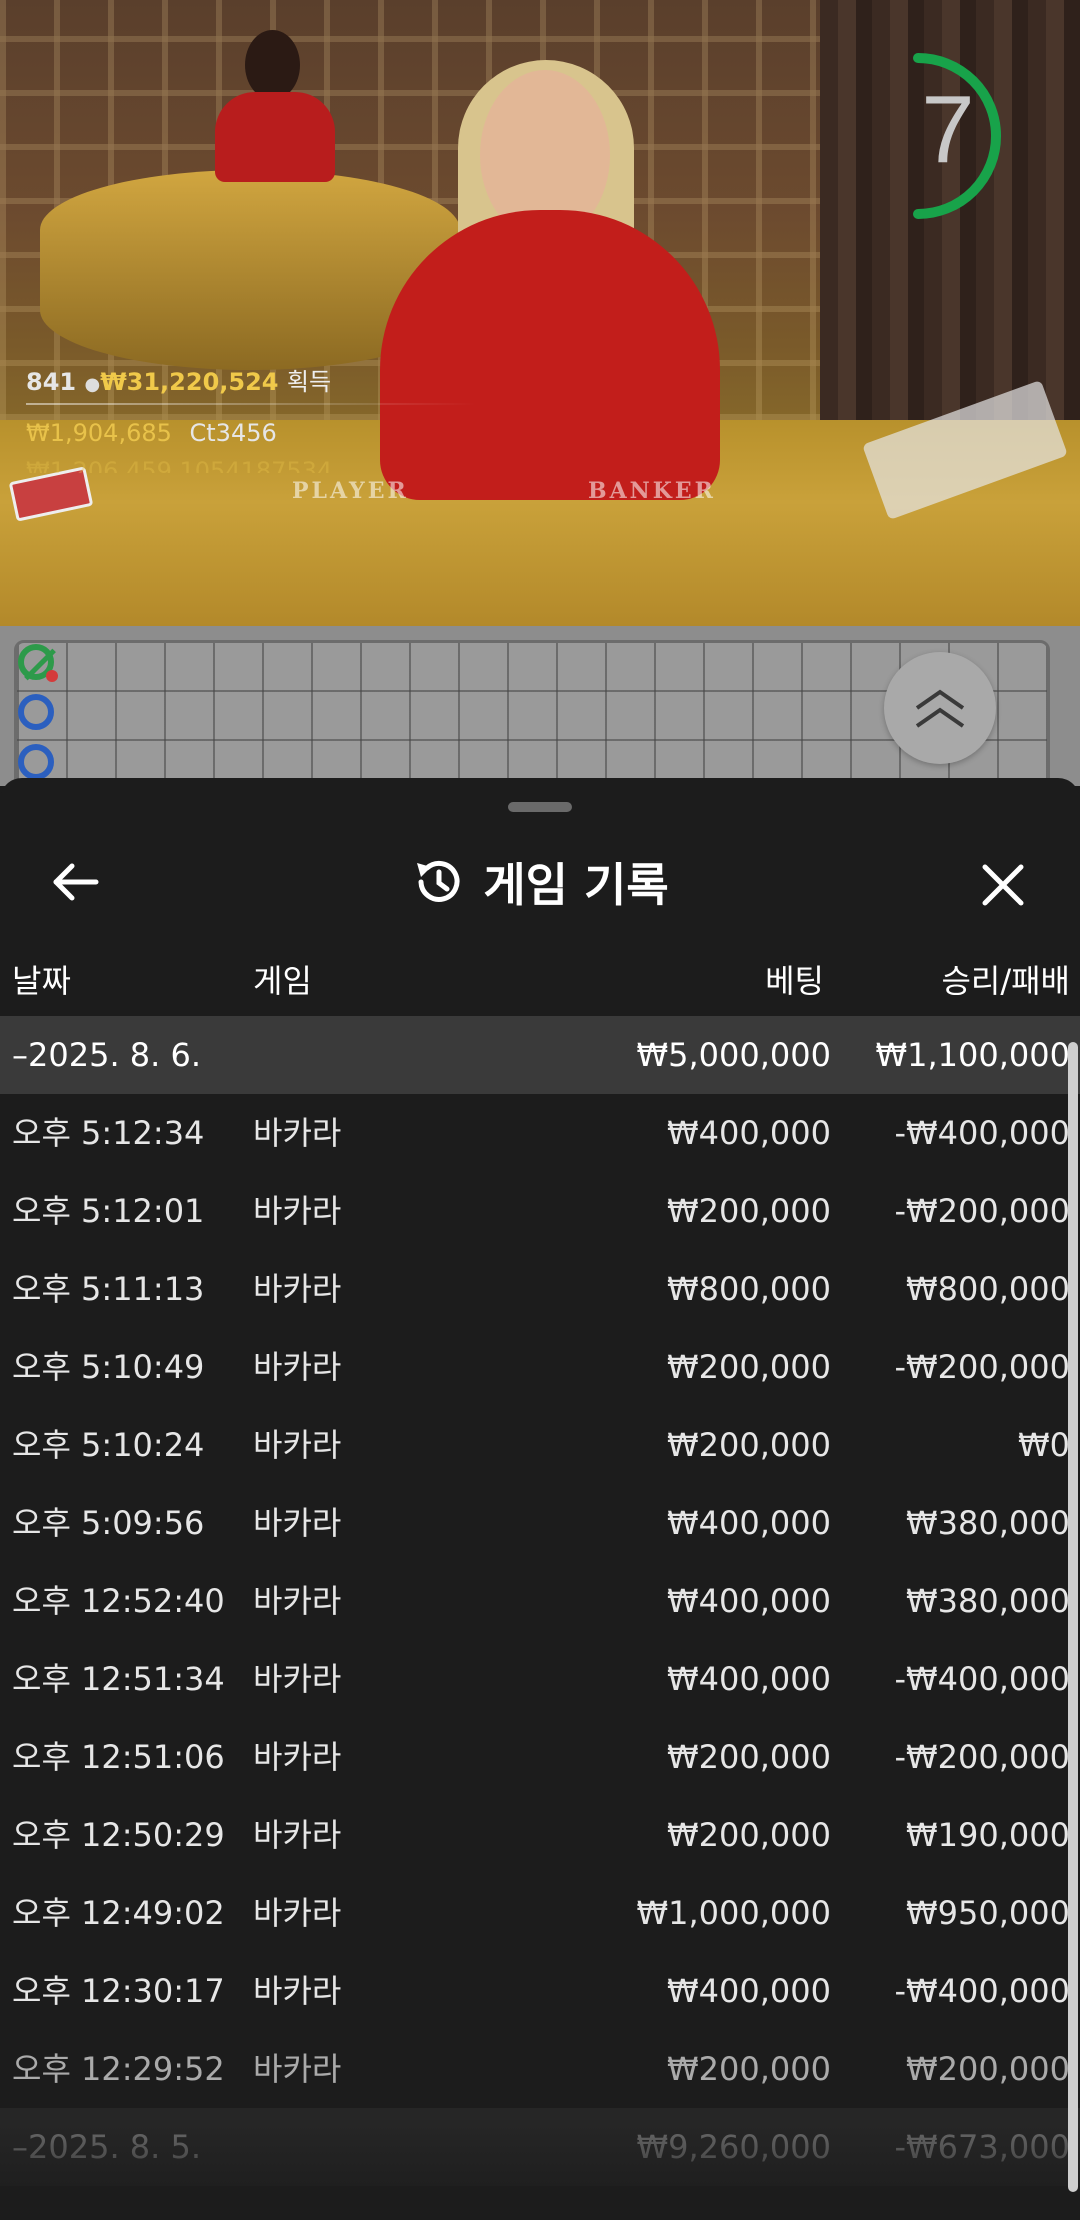 Image resolution: width=1080 pixels, height=2220 pixels. I want to click on row-win-loss: ₩0, so click(1044, 1445).